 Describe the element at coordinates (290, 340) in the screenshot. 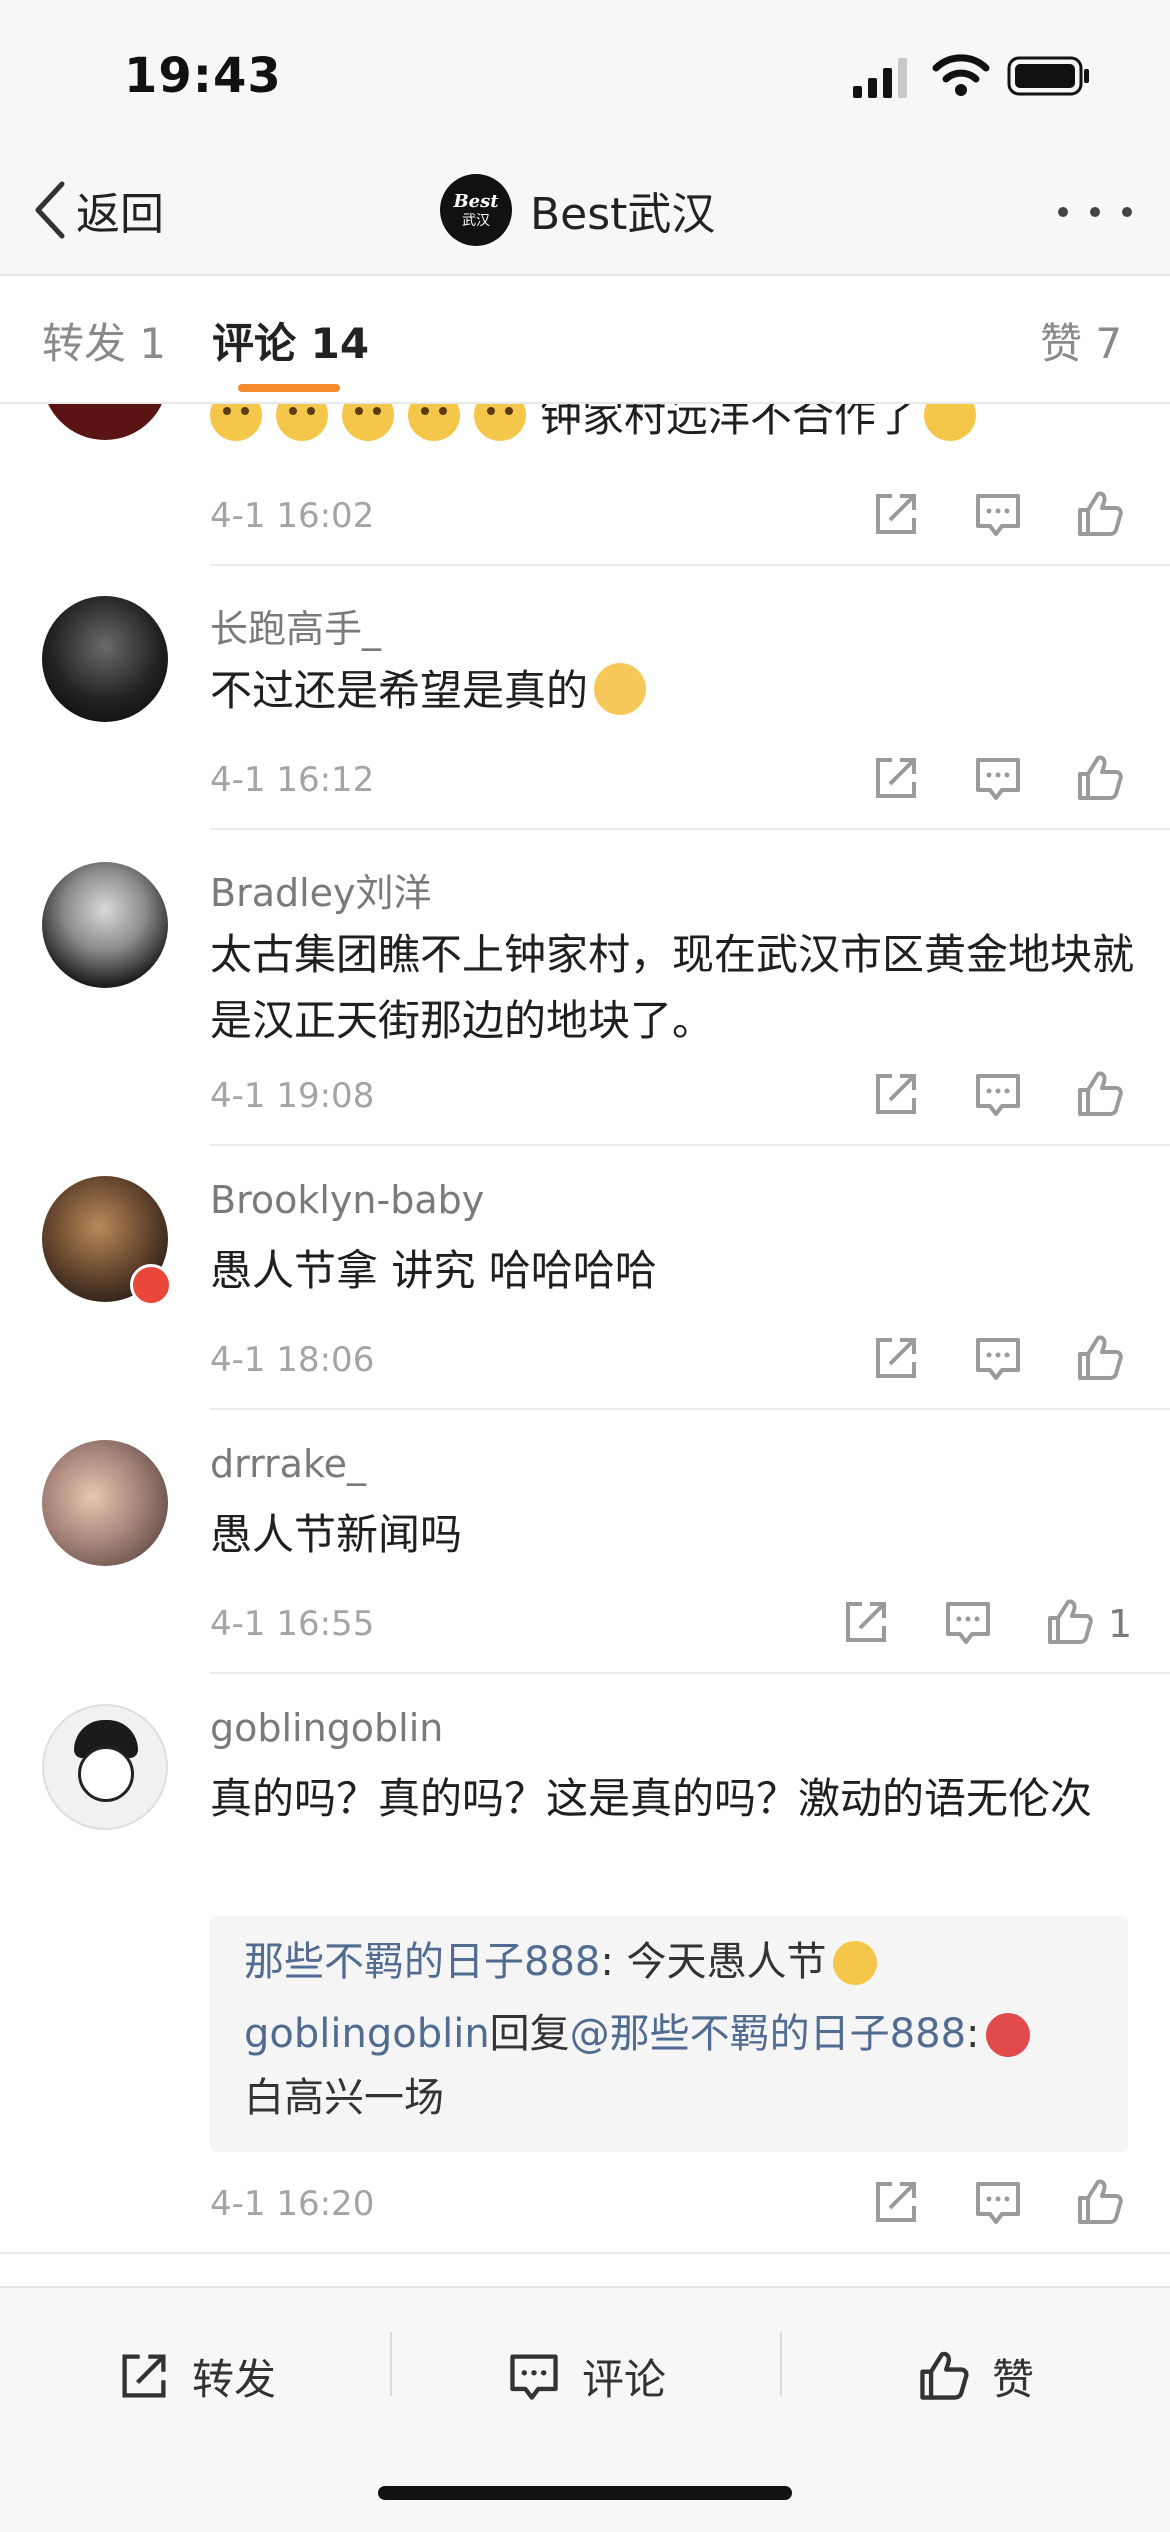

I see `tab-comments: 评论 14` at that location.